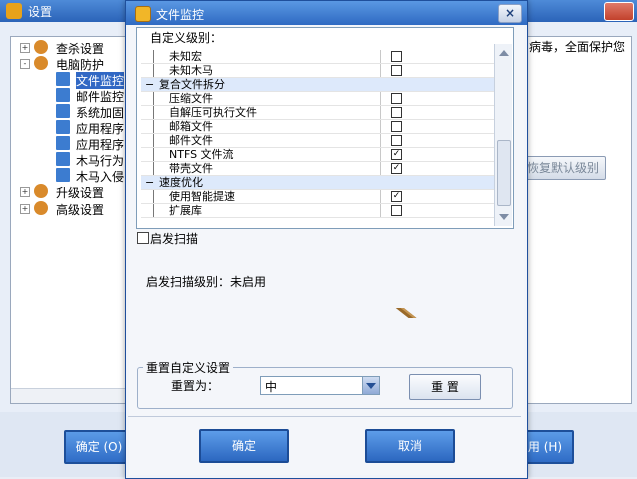 Image resolution: width=637 pixels, height=479 pixels. Describe the element at coordinates (317, 182) in the screenshot. I see `list-group-row: − 速度优化` at that location.